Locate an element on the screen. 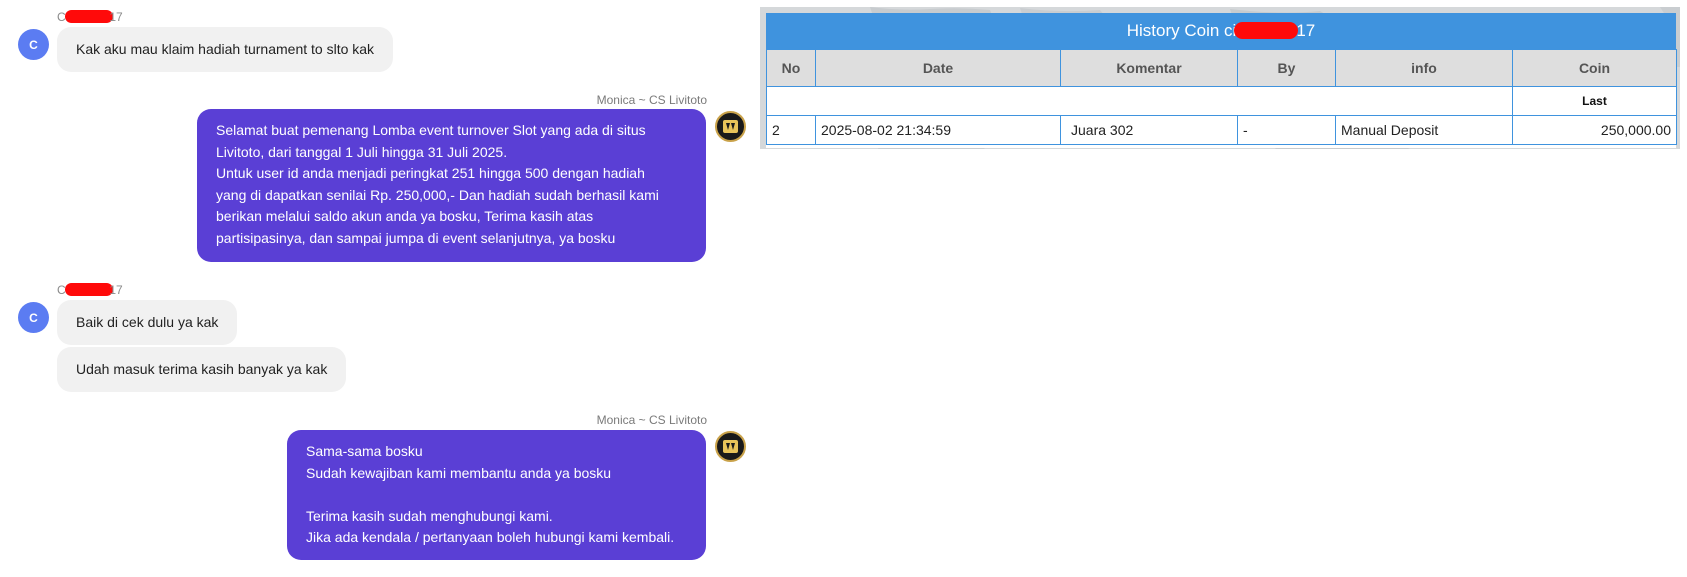 The width and height of the screenshot is (1687, 577). table-header-row: No Date Komentar By info Coin is located at coordinates (1221, 68).